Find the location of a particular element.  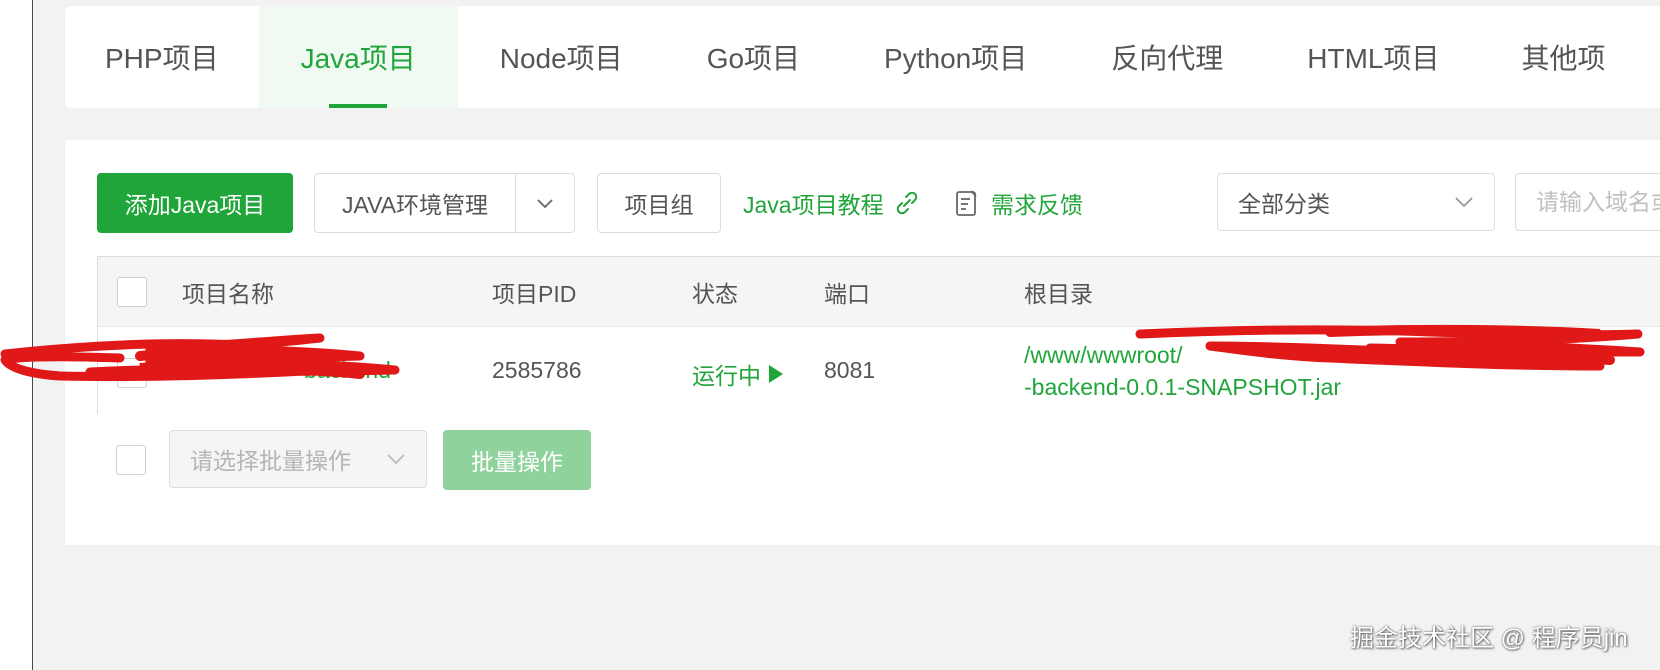

java-env-manage-toggle is located at coordinates (545, 203).